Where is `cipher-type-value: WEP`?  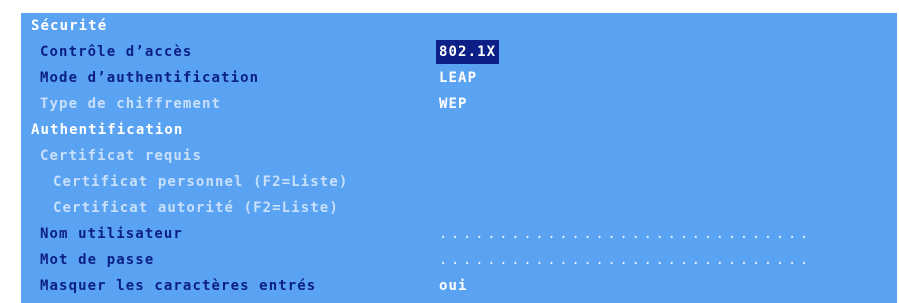
cipher-type-value: WEP is located at coordinates (453, 104).